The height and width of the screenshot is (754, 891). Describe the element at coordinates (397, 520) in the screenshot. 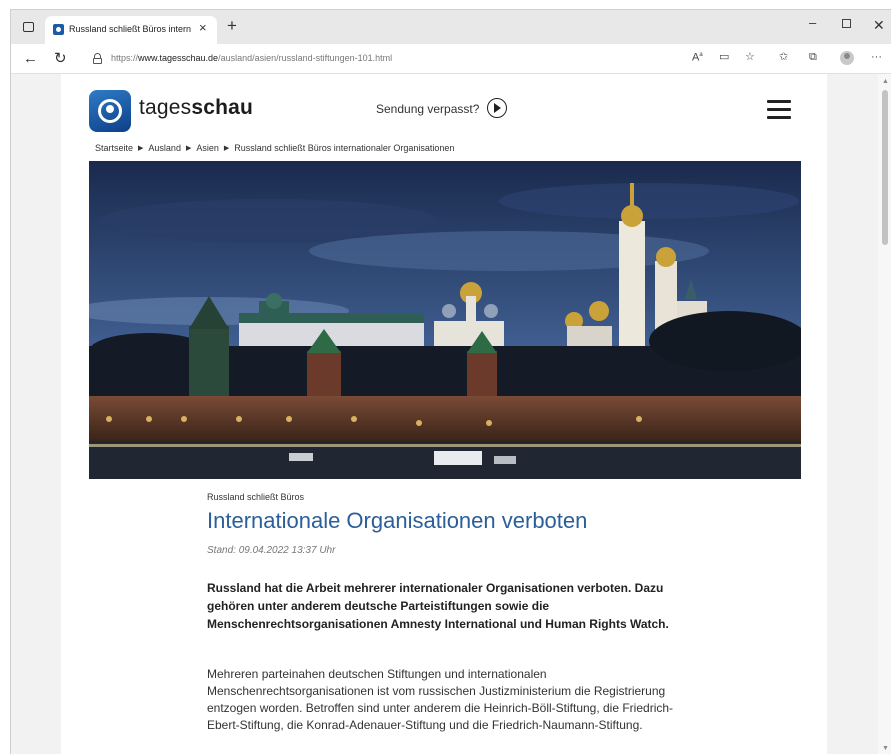

I see `article-headline: Internationale Organisationen verboten` at that location.